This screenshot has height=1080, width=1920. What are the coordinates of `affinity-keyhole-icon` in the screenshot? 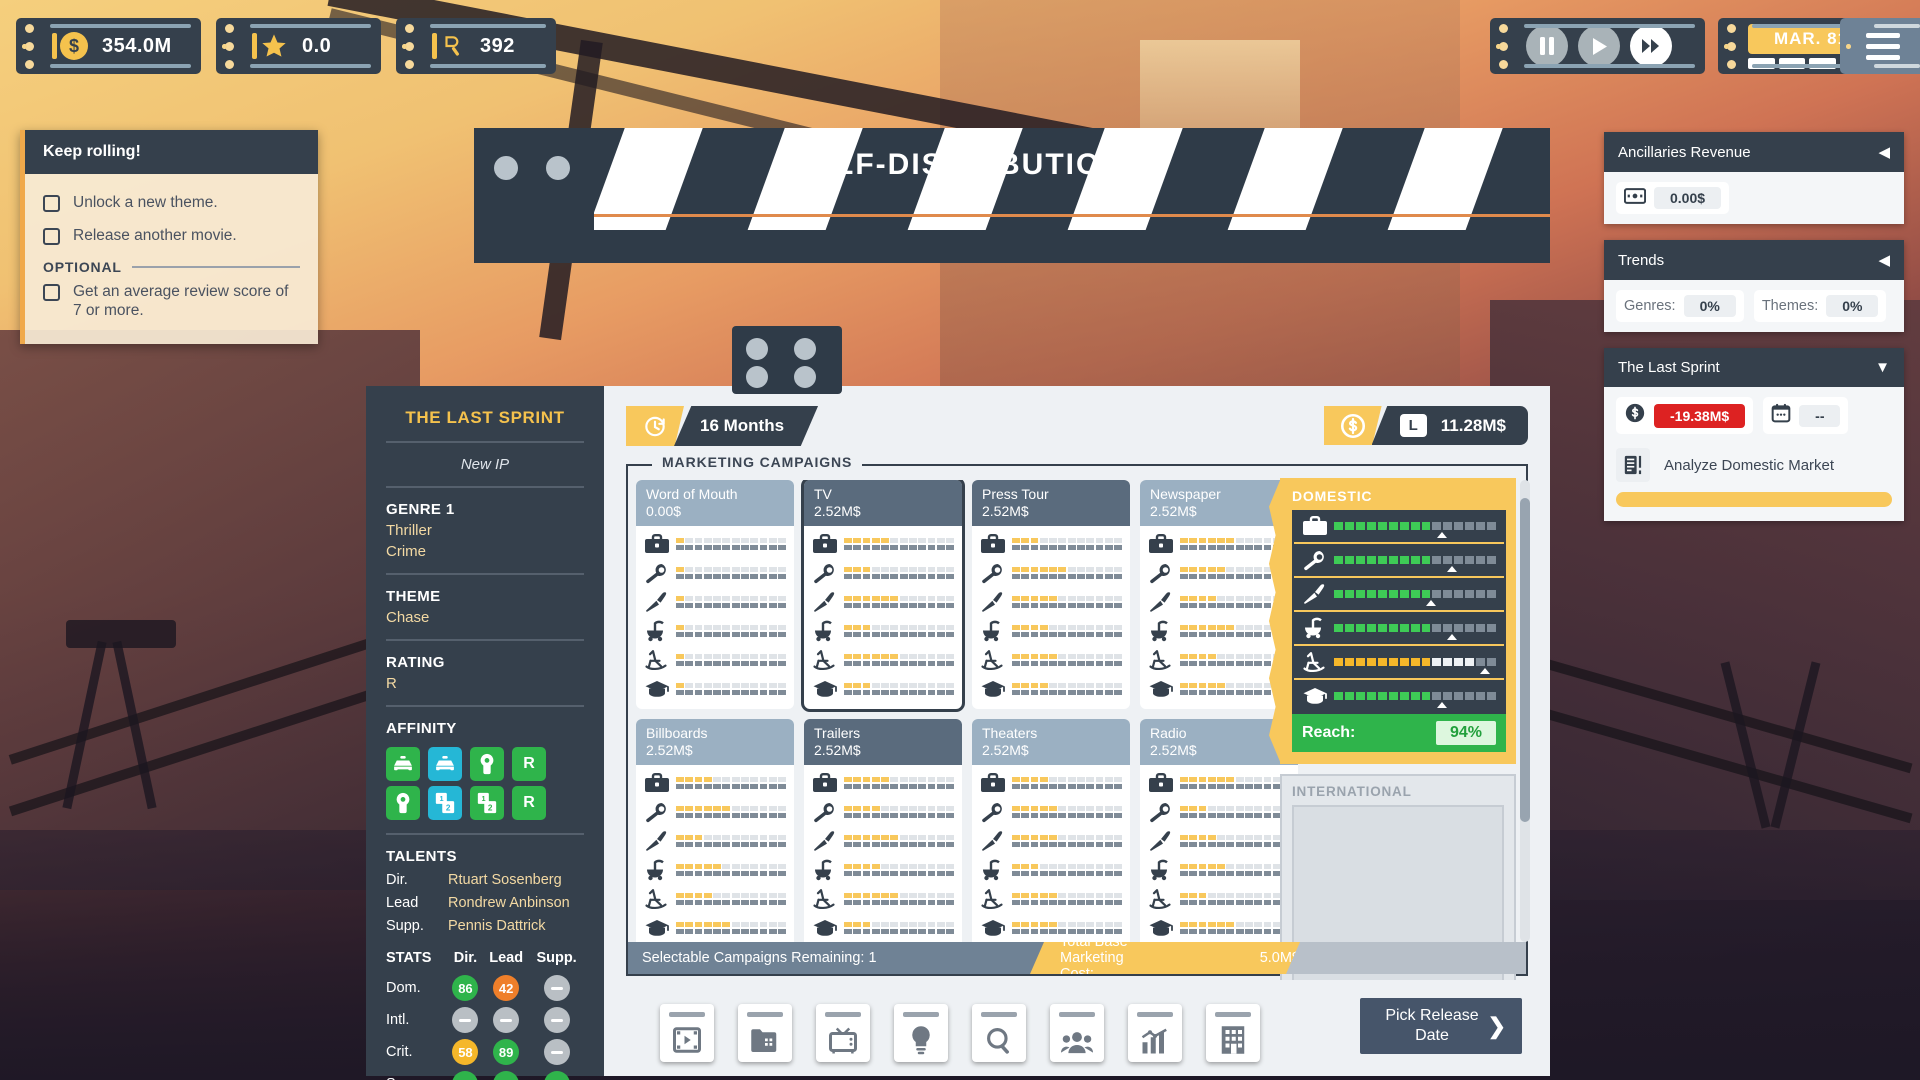 It's located at (403, 803).